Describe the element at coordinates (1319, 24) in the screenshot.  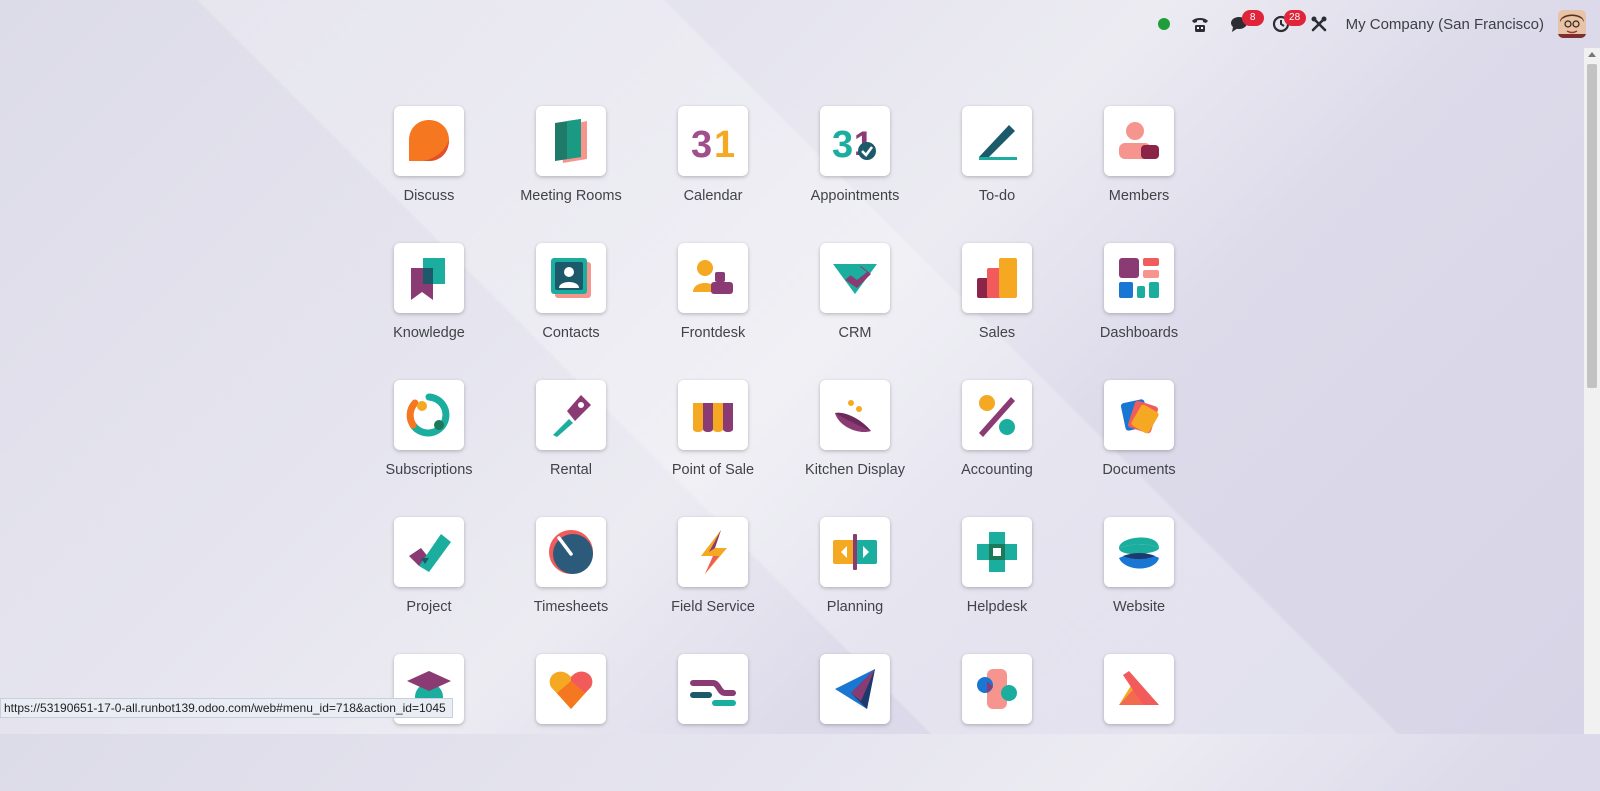
I see `debug-tools-button` at that location.